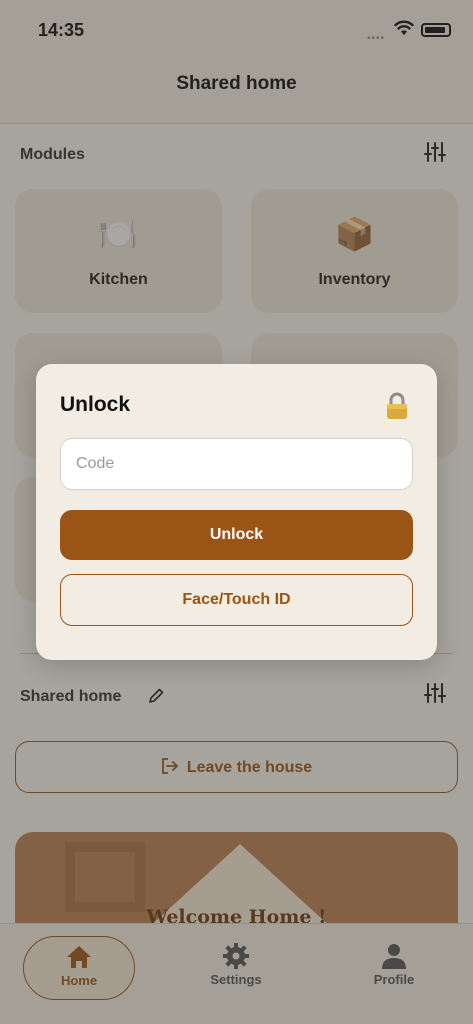 Image resolution: width=473 pixels, height=1024 pixels. Describe the element at coordinates (236, 464) in the screenshot. I see `code-input` at that location.